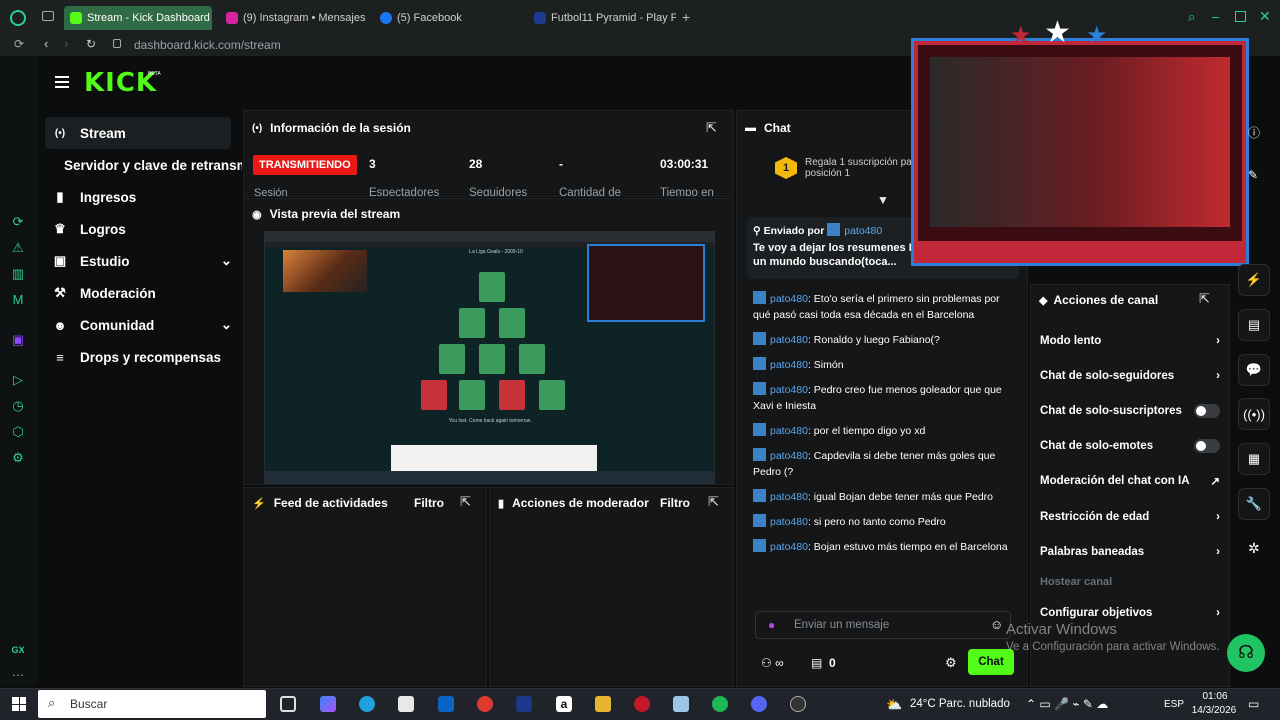 Image resolution: width=1280 pixels, height=720 pixels. I want to click on chat-input: Enviar un mensaje, so click(841, 625).